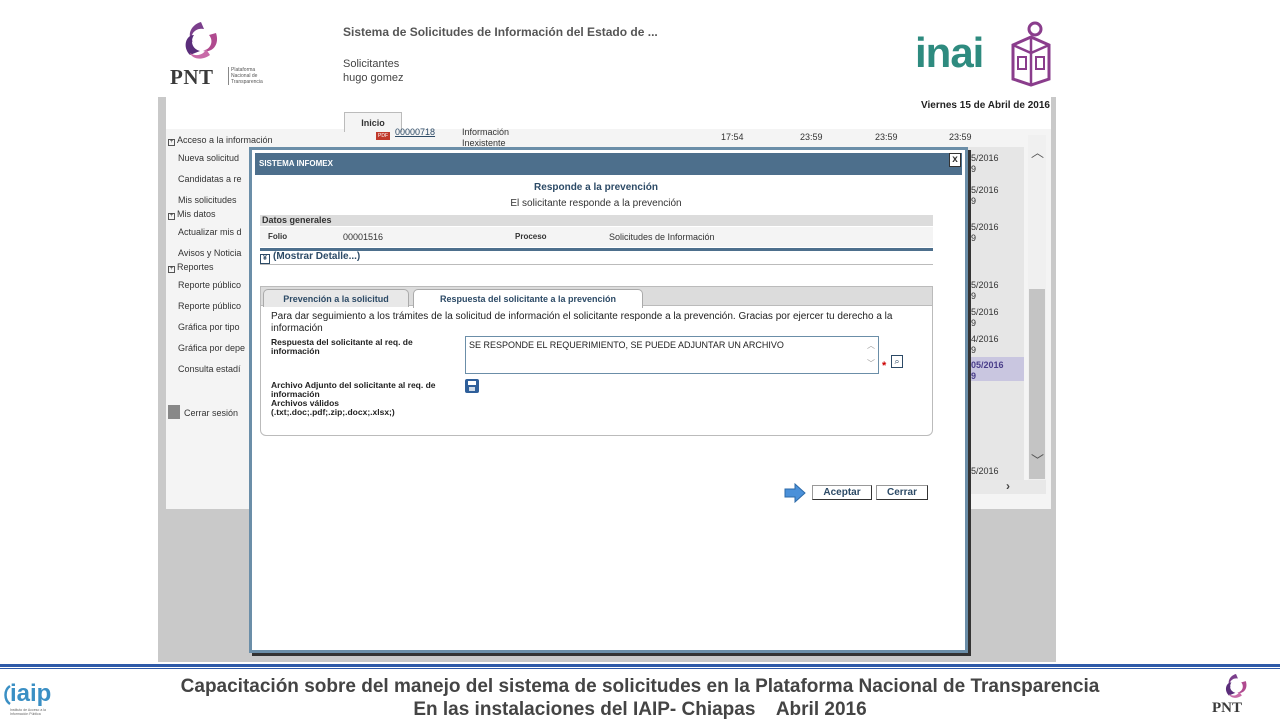  What do you see at coordinates (265, 259) in the screenshot?
I see `chevron-down-icon: ¥` at bounding box center [265, 259].